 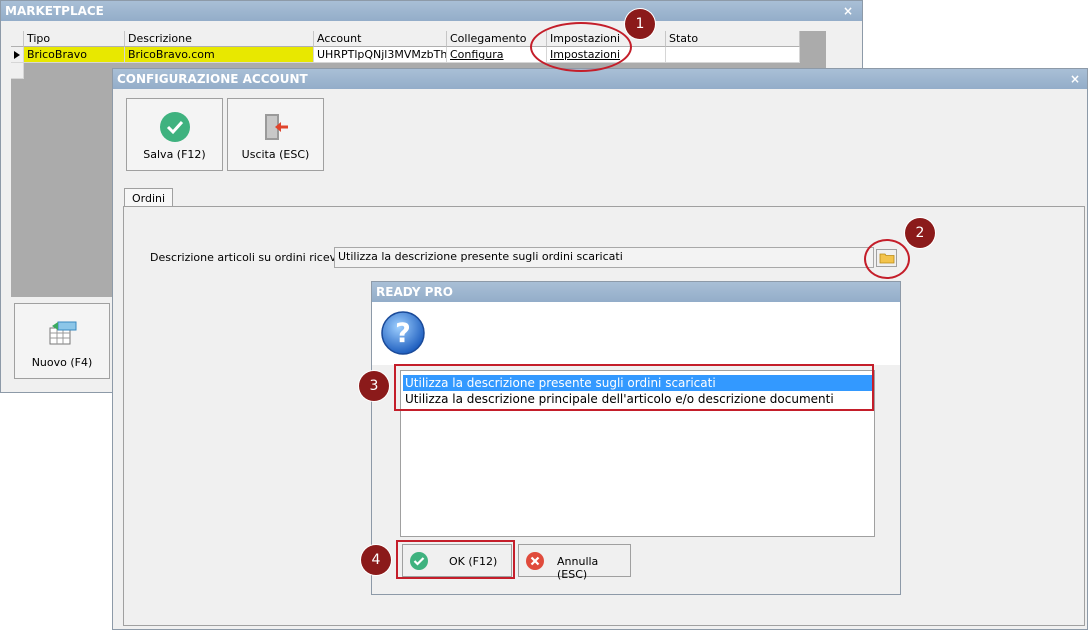 I want to click on exit-button-label: Uscita (ESC), so click(x=275, y=154).